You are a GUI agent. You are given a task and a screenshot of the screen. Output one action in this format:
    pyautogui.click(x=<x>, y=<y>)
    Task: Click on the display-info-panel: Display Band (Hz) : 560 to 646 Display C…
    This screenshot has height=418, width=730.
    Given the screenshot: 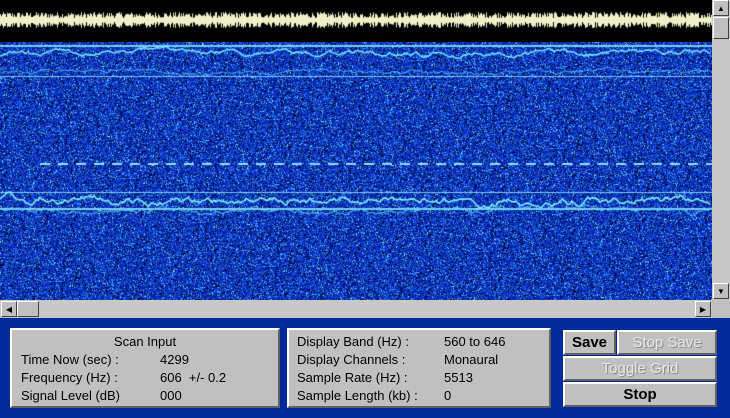 What is the action you would take?
    pyautogui.click(x=419, y=368)
    